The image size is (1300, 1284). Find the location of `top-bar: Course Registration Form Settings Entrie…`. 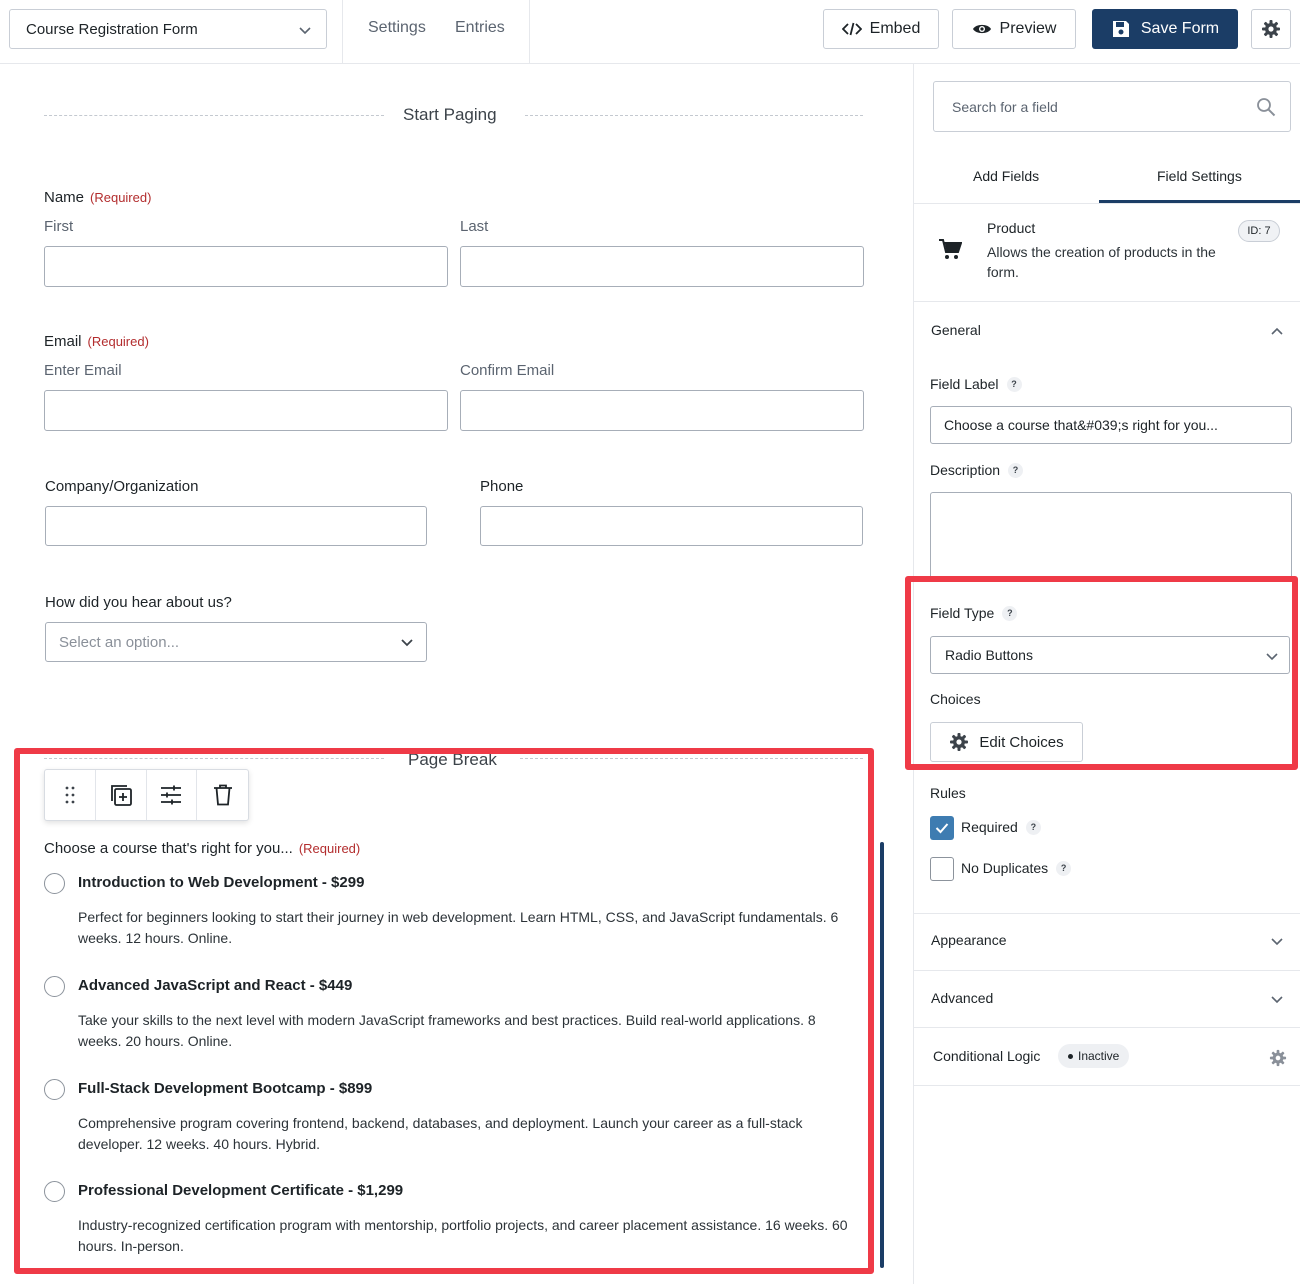

top-bar: Course Registration Form Settings Entrie… is located at coordinates (650, 32).